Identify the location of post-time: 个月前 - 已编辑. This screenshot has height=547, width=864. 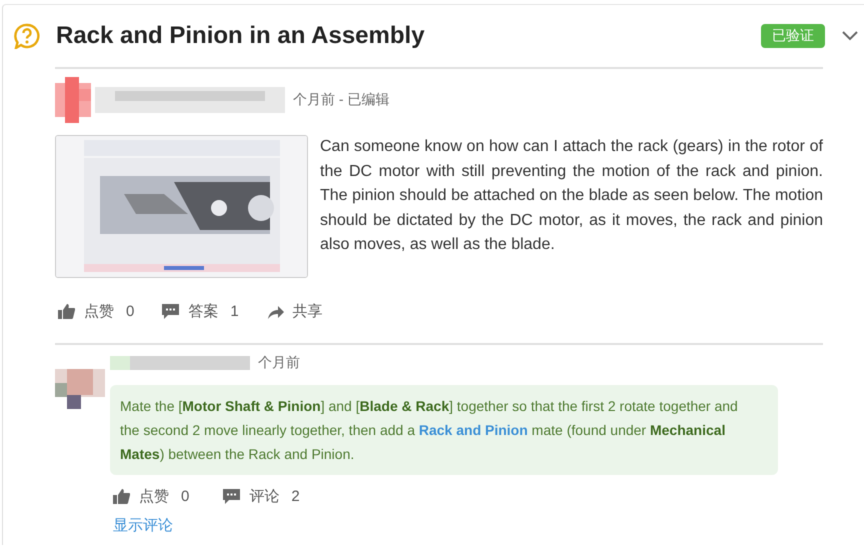
(341, 100).